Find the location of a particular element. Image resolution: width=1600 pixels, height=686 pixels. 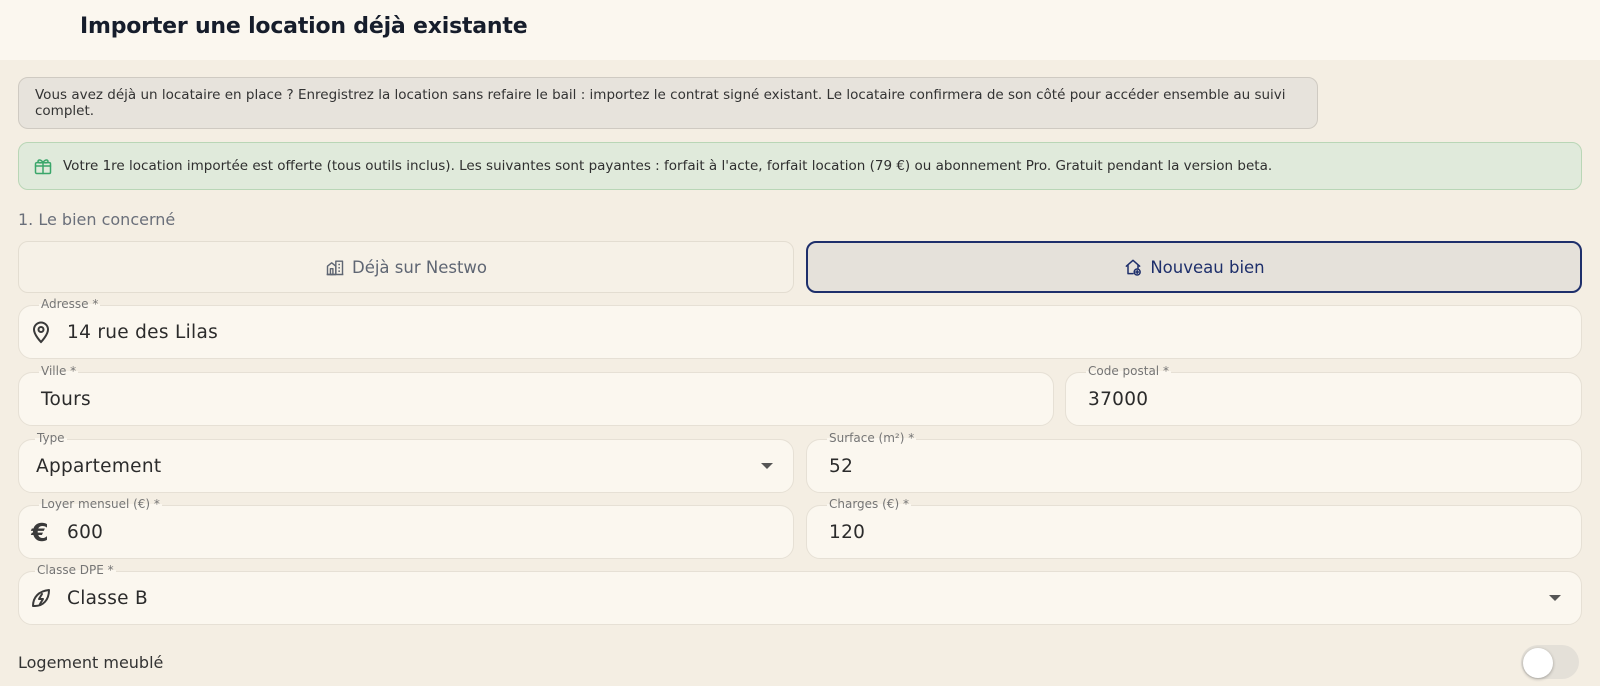

rent-input: 600 is located at coordinates (85, 532).